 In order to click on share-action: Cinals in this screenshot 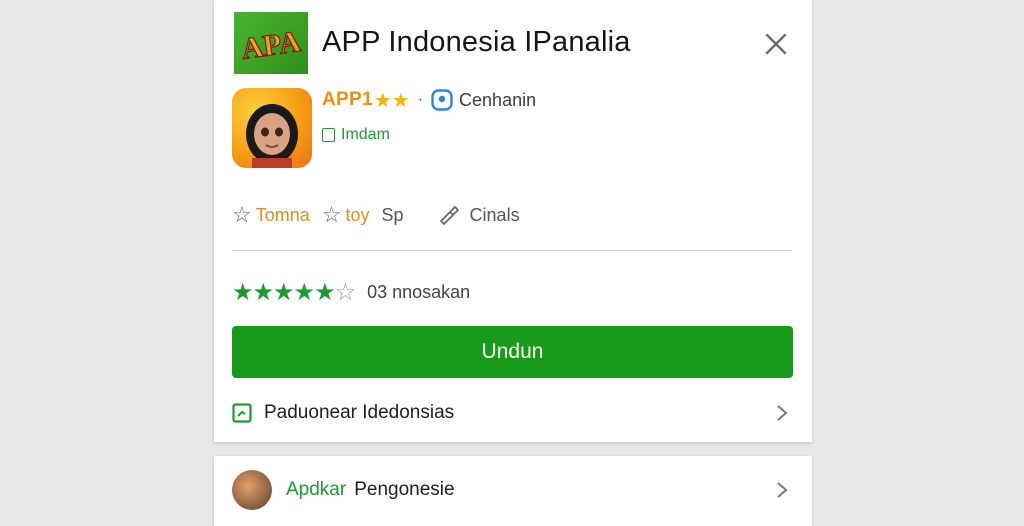, I will do `click(479, 215)`.